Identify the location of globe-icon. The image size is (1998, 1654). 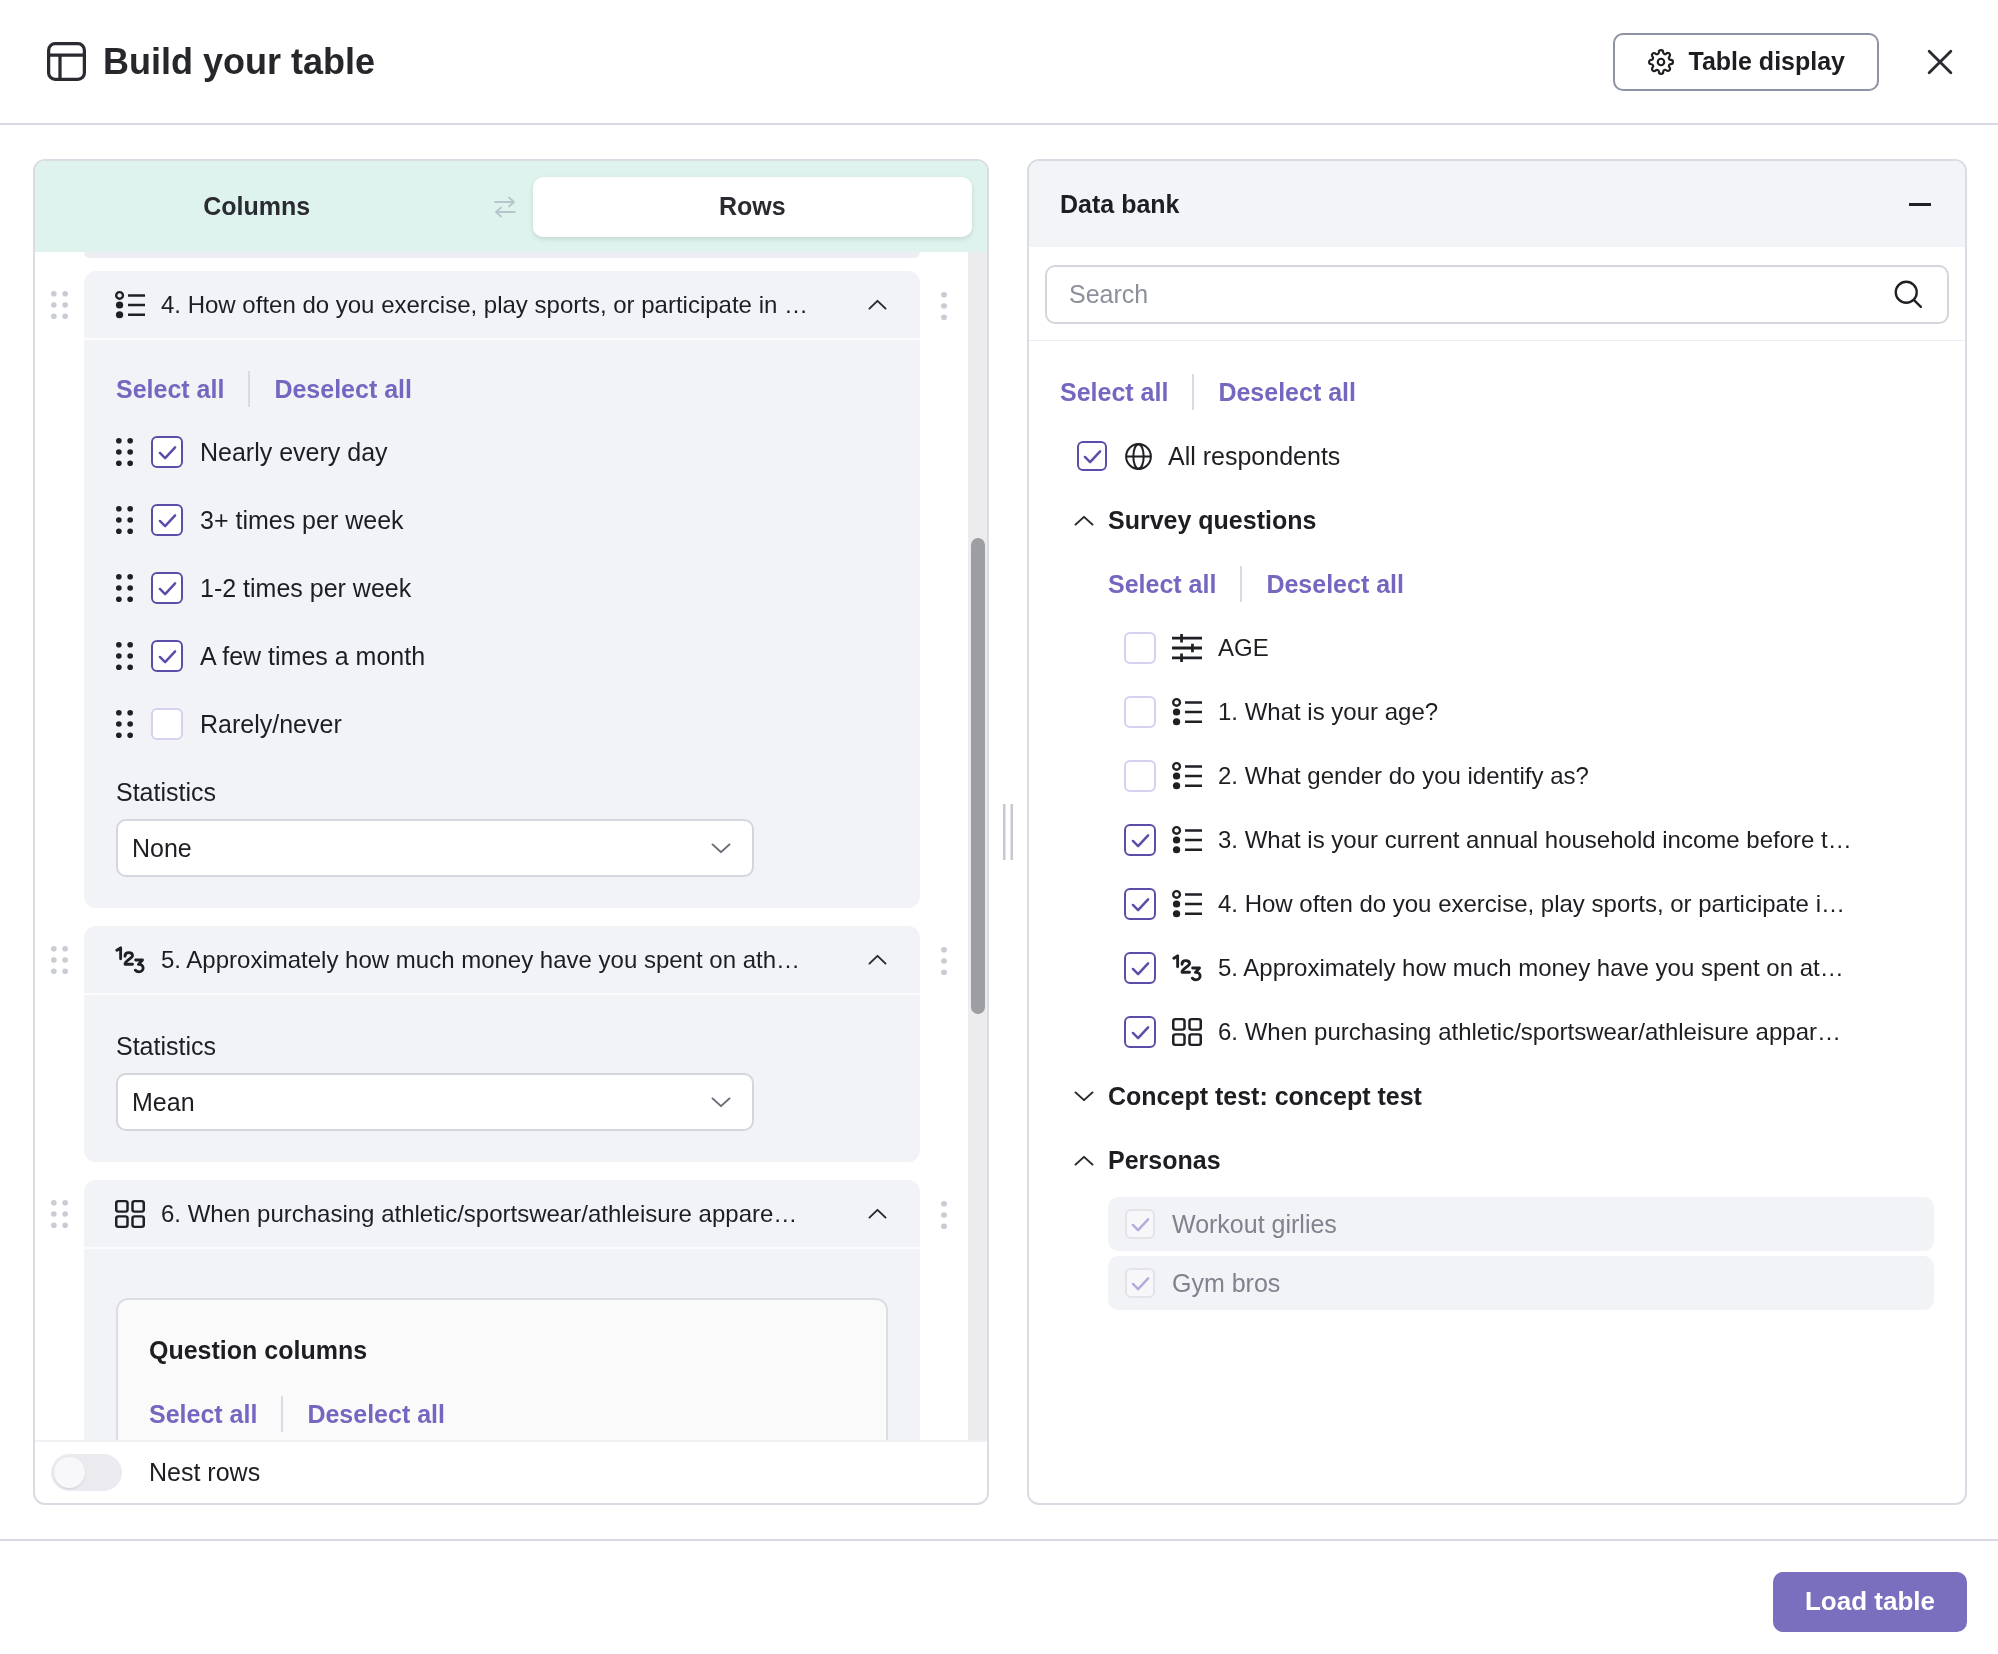
(1138, 456).